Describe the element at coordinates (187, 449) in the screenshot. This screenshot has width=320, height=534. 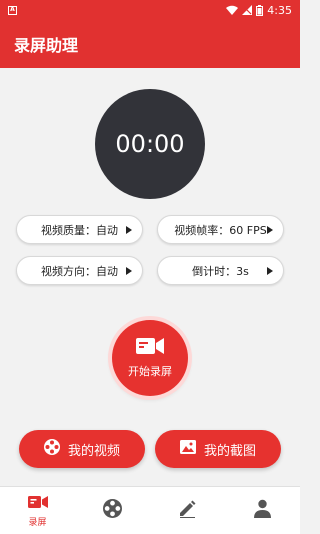
I see `image-icon` at that location.